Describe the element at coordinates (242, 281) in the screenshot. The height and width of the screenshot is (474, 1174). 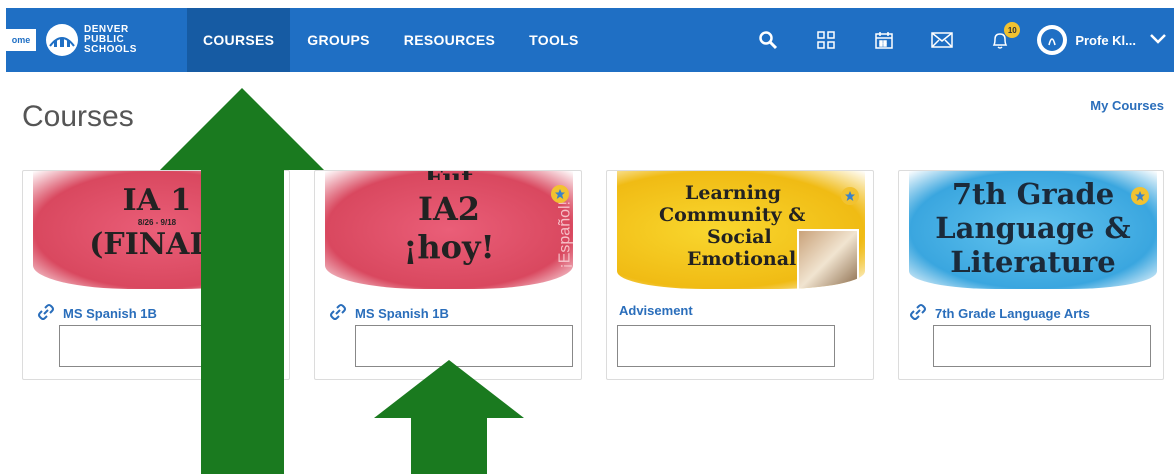
I see `big-arrow-up-icon` at that location.